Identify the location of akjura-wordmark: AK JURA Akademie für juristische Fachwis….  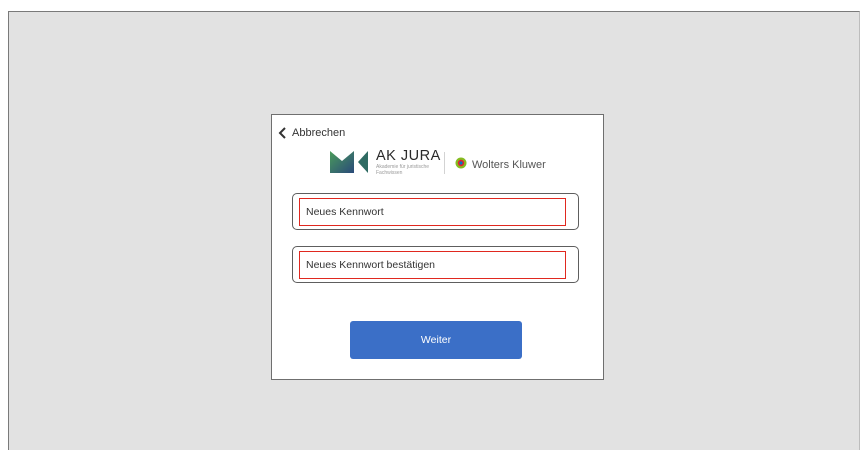
(408, 162).